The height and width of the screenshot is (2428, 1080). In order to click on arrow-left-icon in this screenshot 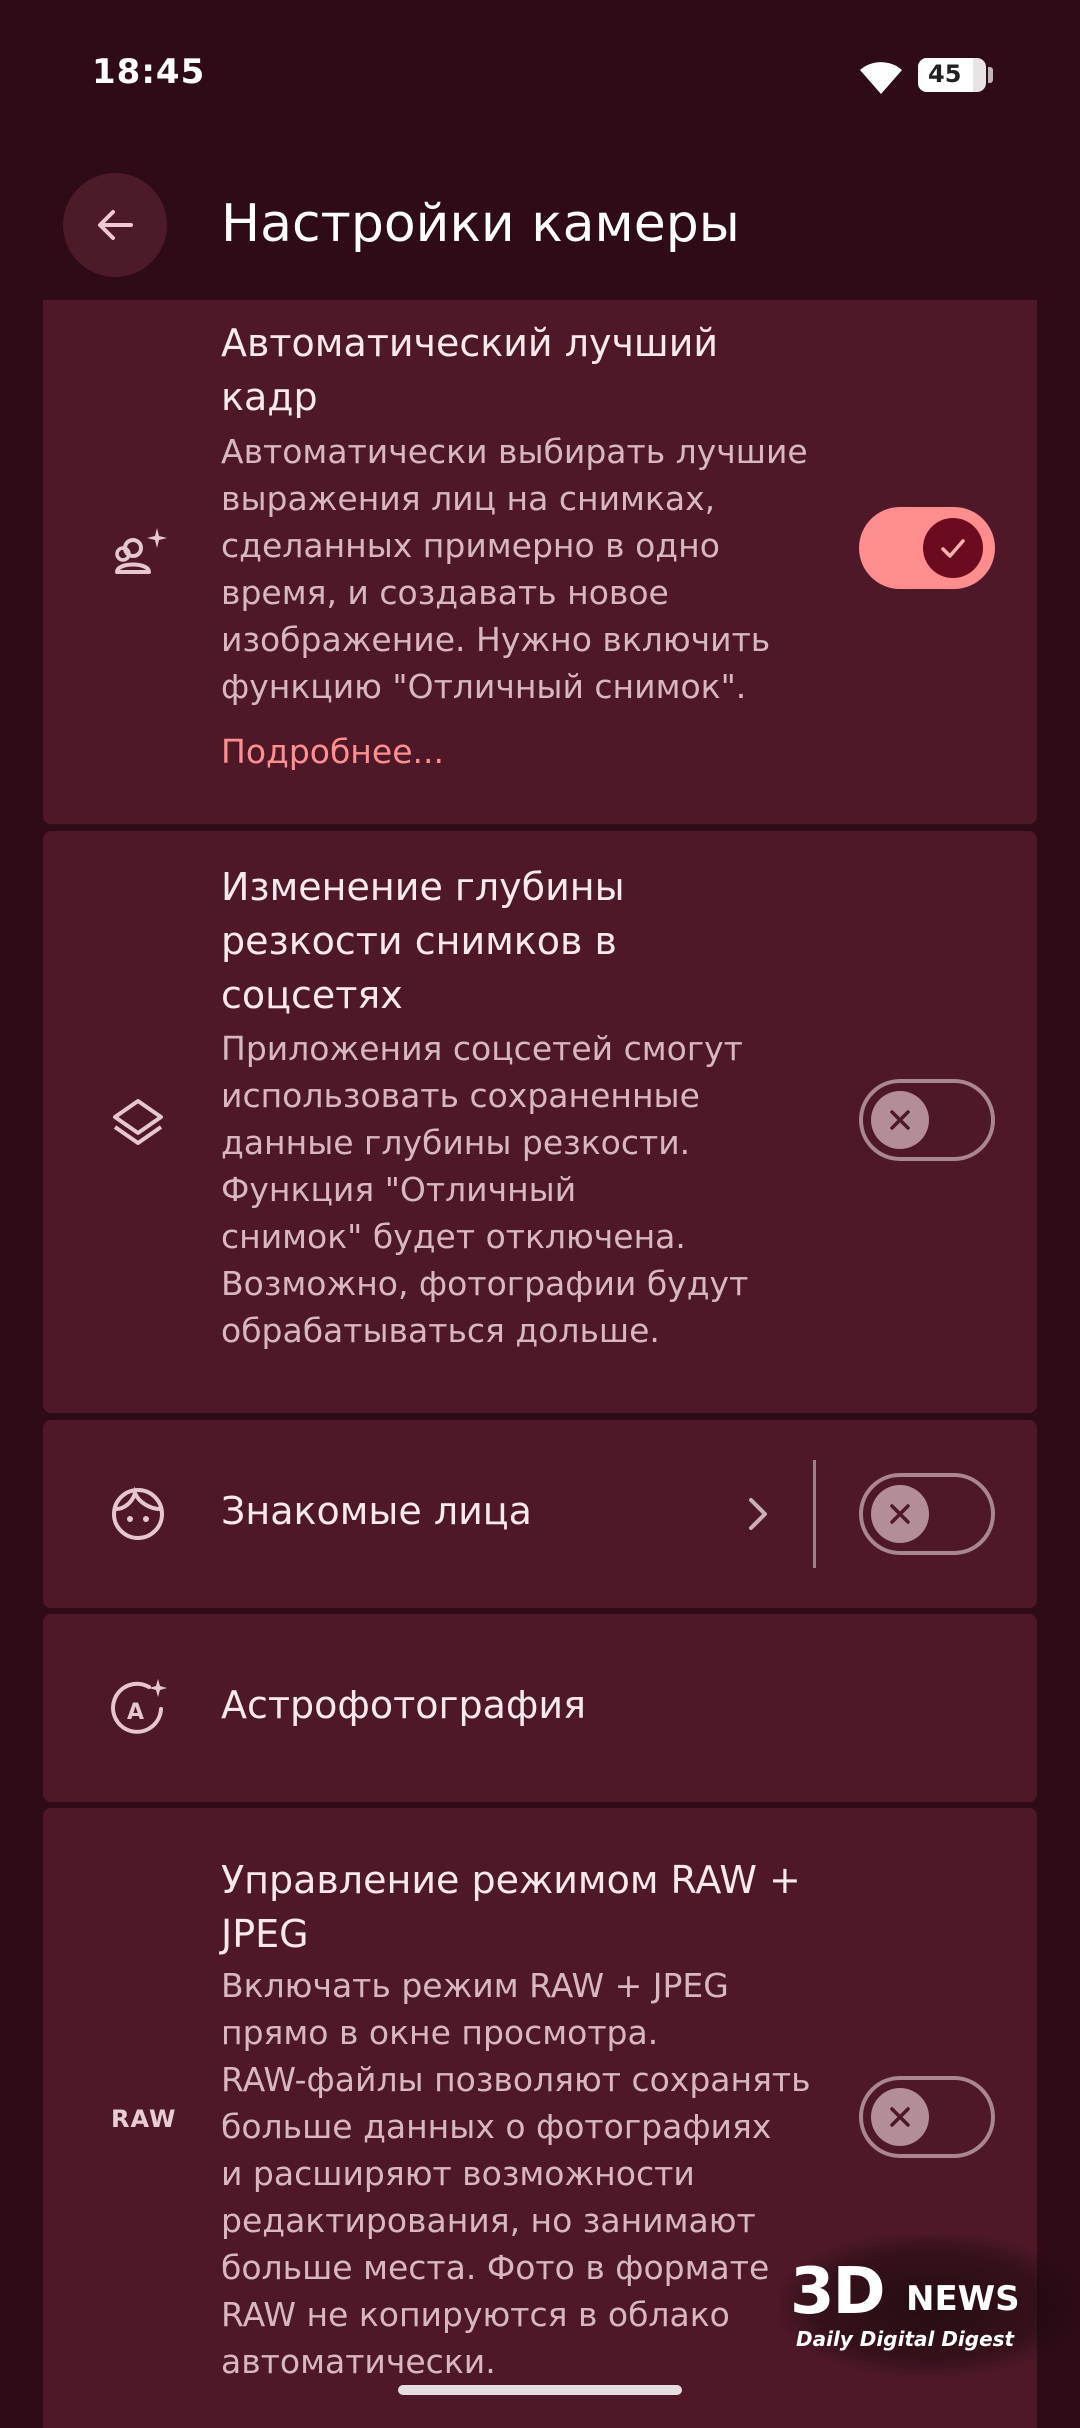, I will do `click(115, 225)`.